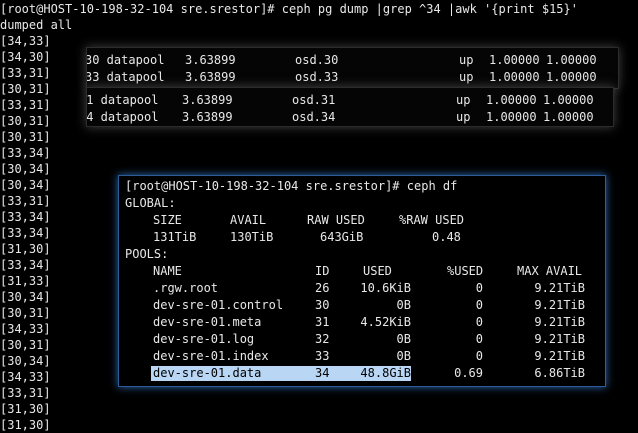  Describe the element at coordinates (432, 220) in the screenshot. I see `global-header-raw-used-pct: %RAW USED` at that location.